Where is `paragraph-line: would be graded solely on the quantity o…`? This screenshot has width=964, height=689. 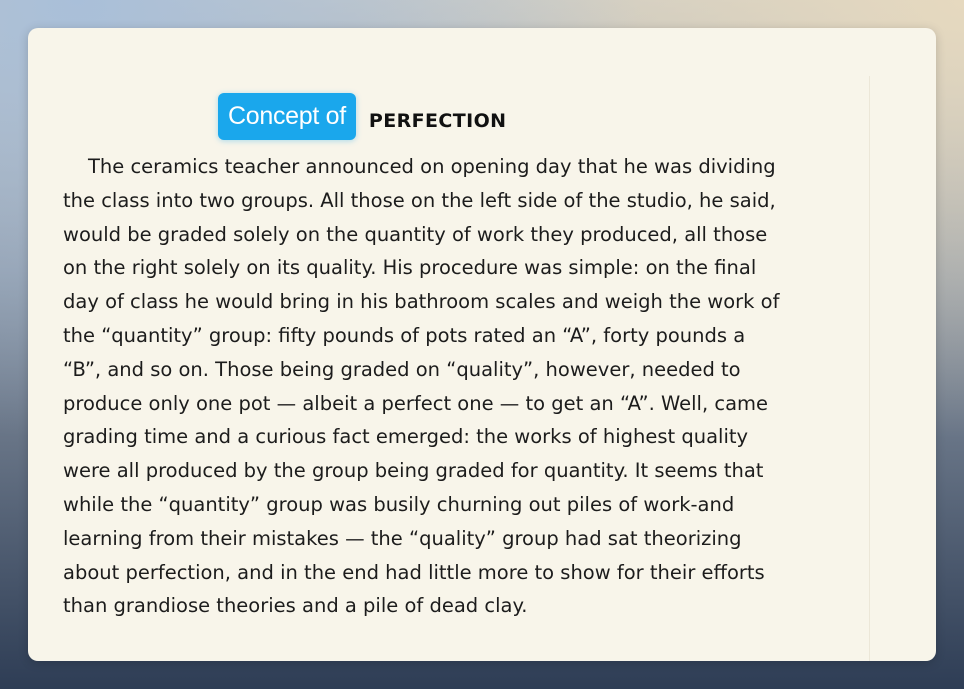 paragraph-line: would be graded solely on the quantity o… is located at coordinates (415, 234).